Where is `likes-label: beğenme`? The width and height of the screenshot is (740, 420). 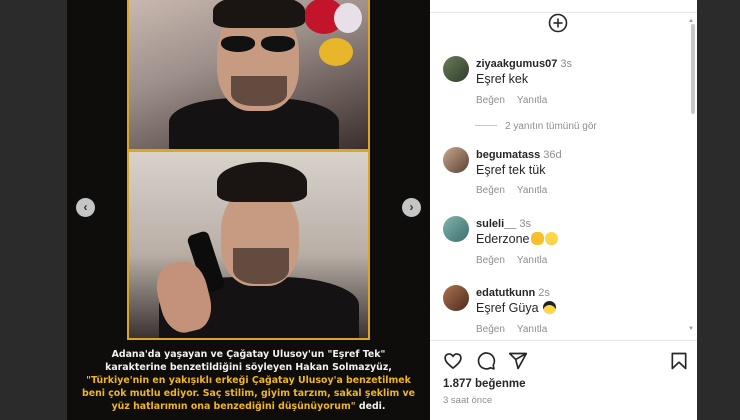 likes-label: beğenme is located at coordinates (500, 384).